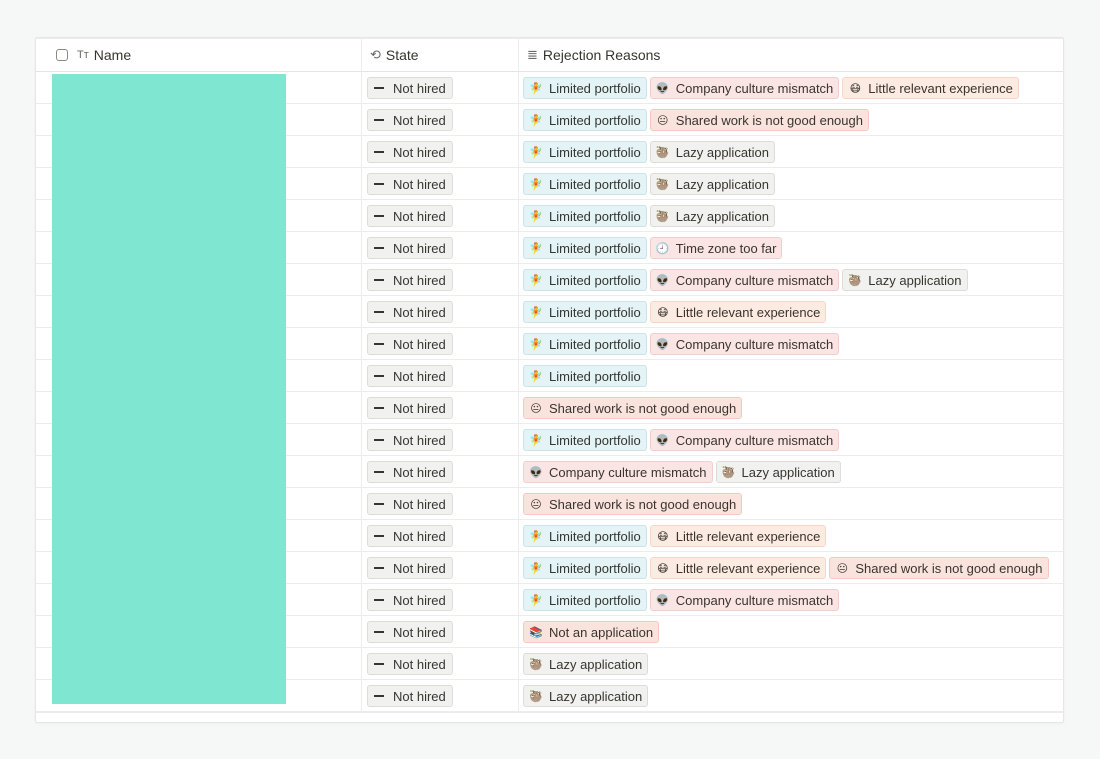 The image size is (1100, 759). I want to click on rejection-reasons-cell: 🧚 Limited portfolio, so click(585, 376).